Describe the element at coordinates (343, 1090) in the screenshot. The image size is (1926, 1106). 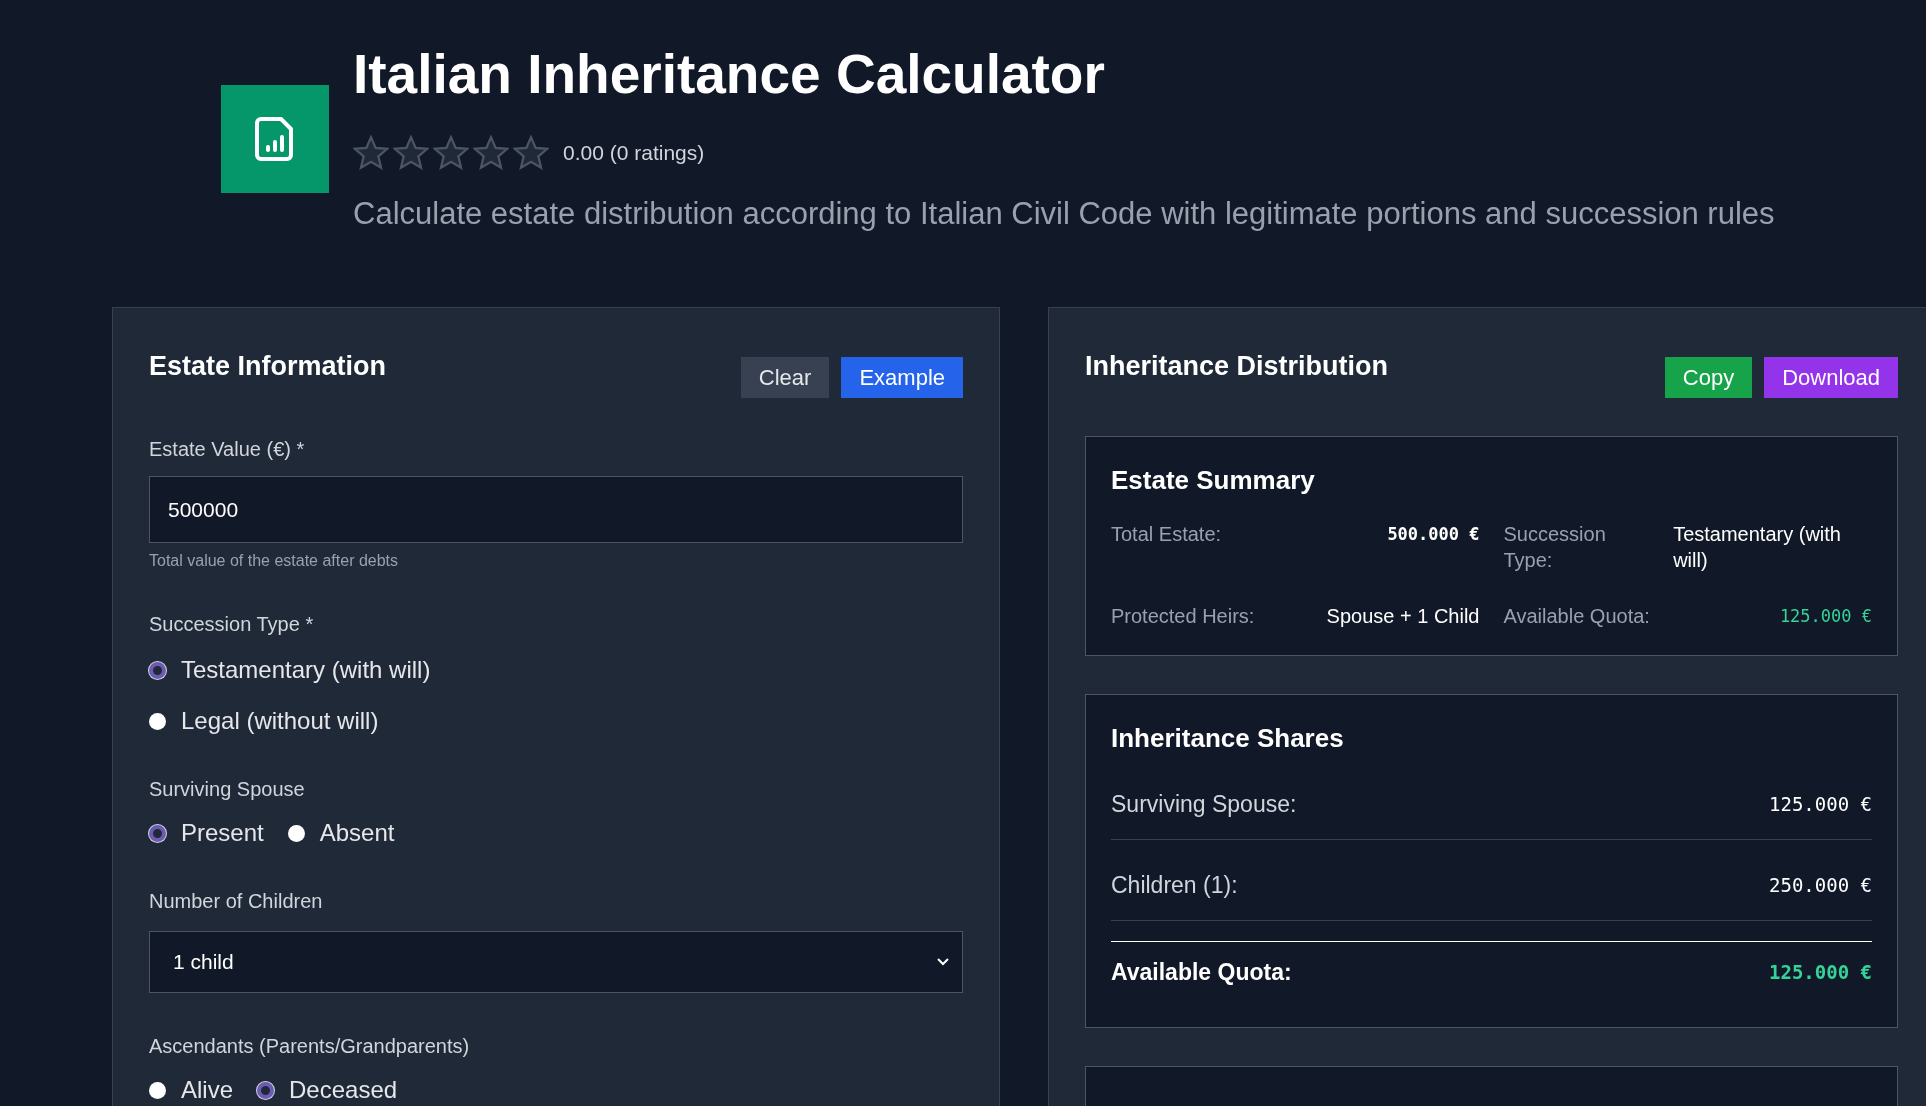
I see `option-label: Deceased` at that location.